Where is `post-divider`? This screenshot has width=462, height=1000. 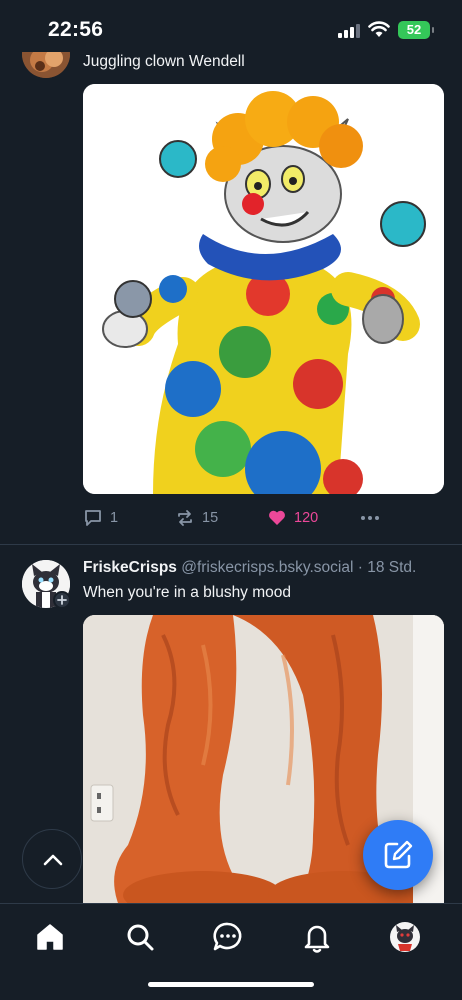
post-divider is located at coordinates (231, 544).